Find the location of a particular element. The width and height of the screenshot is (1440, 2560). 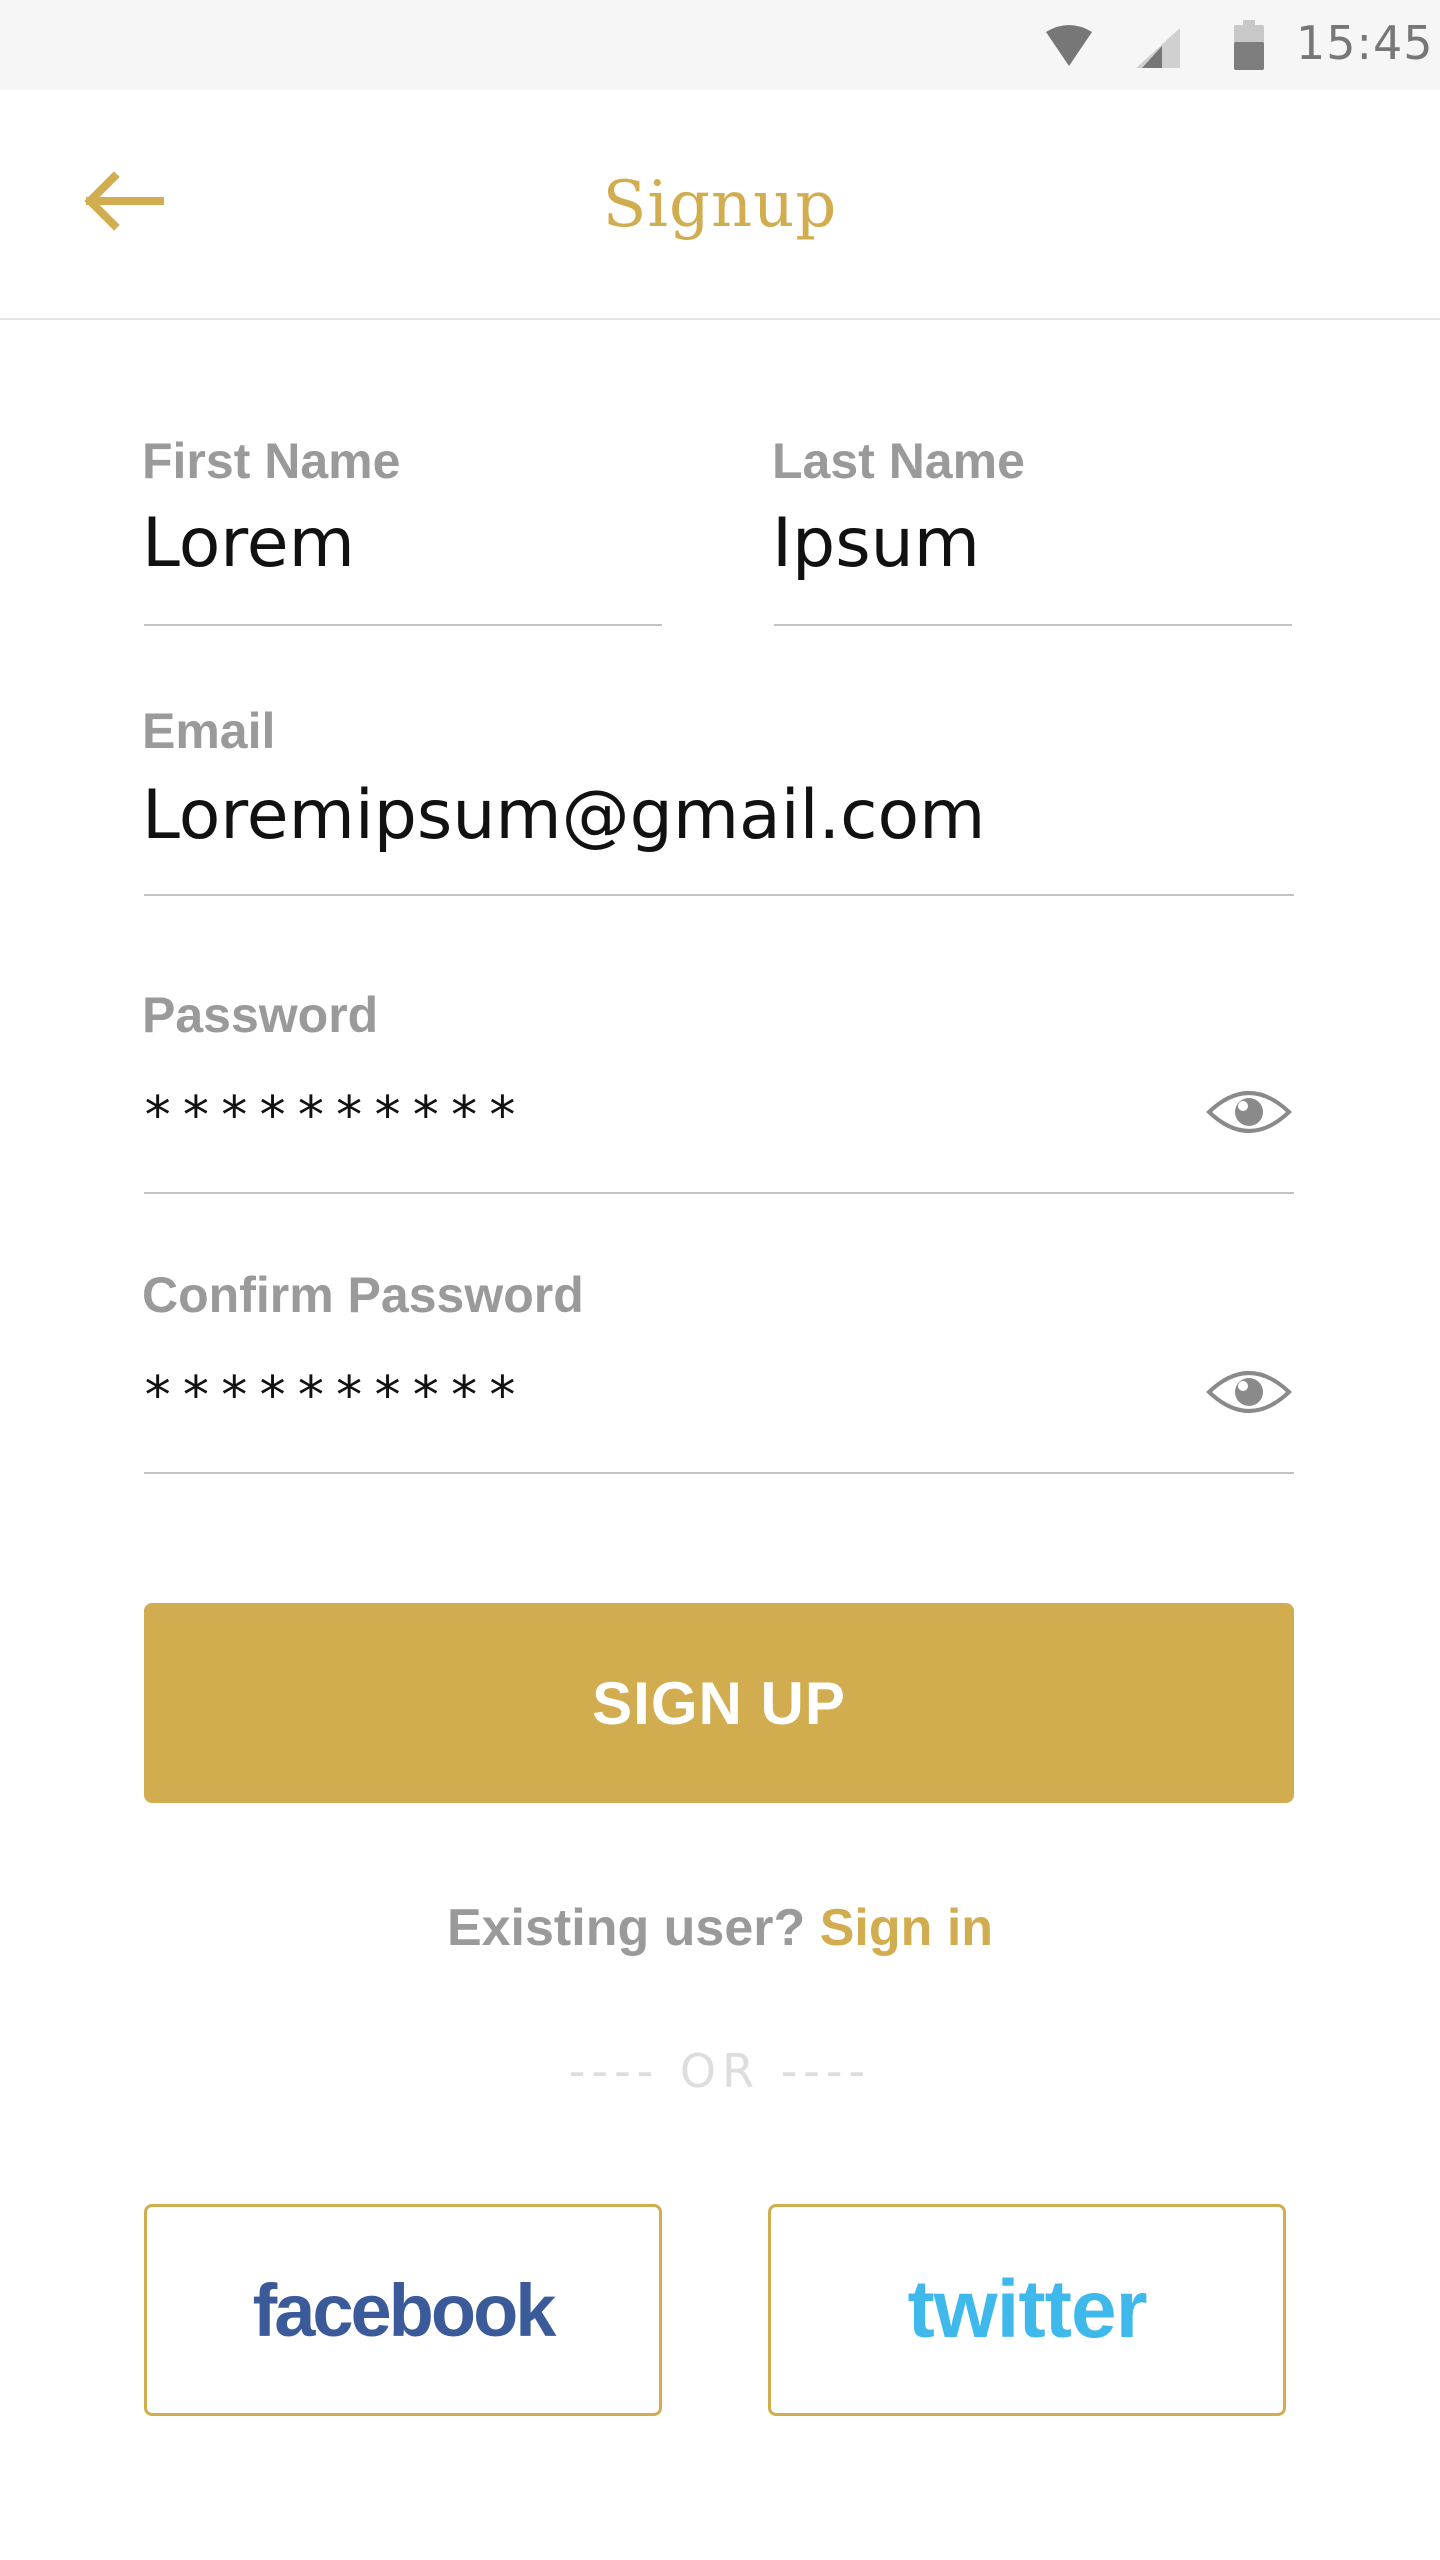

confirm-password-label: Confirm Password is located at coordinates (363, 1295).